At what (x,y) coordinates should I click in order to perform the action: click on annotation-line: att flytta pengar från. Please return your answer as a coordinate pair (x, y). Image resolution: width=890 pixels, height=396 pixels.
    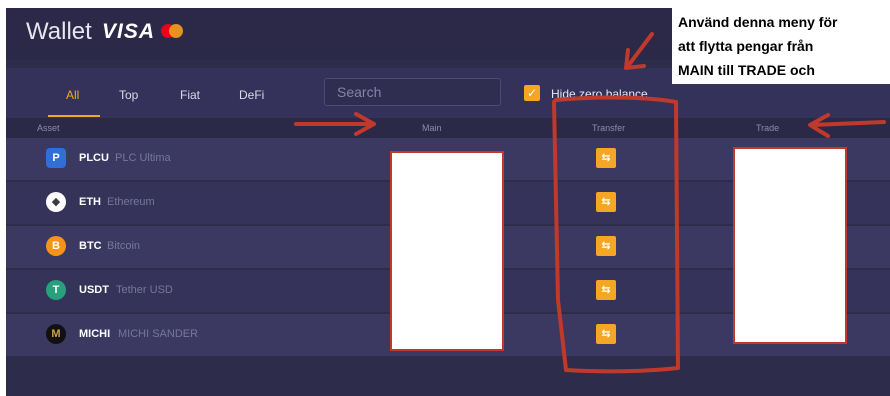
    Looking at the image, I should click on (746, 46).